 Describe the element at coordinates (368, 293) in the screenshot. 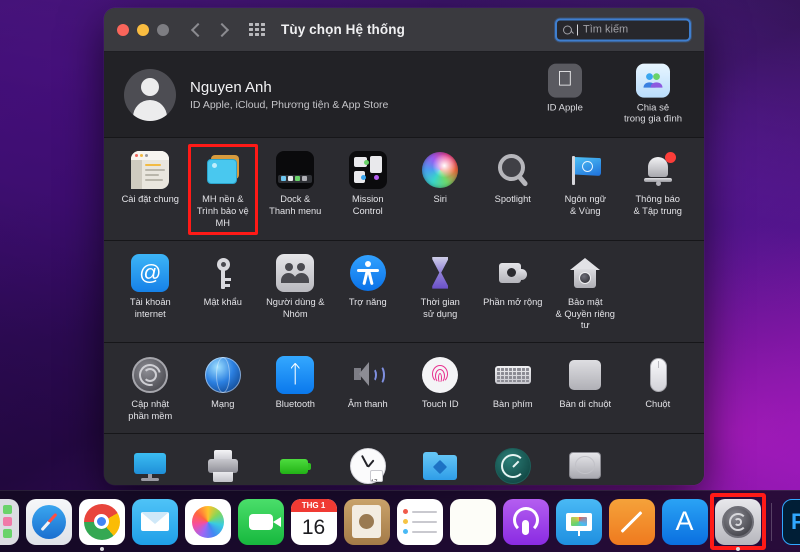

I see `pane-accessibility: Trợ năng` at that location.